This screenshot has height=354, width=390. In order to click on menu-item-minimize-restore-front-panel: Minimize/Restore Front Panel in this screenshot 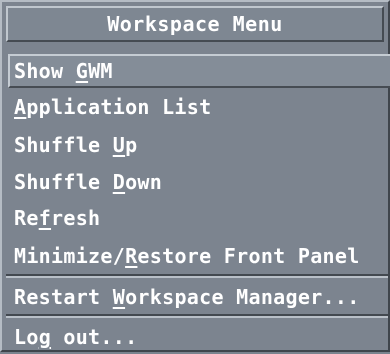, I will do `click(199, 256)`.